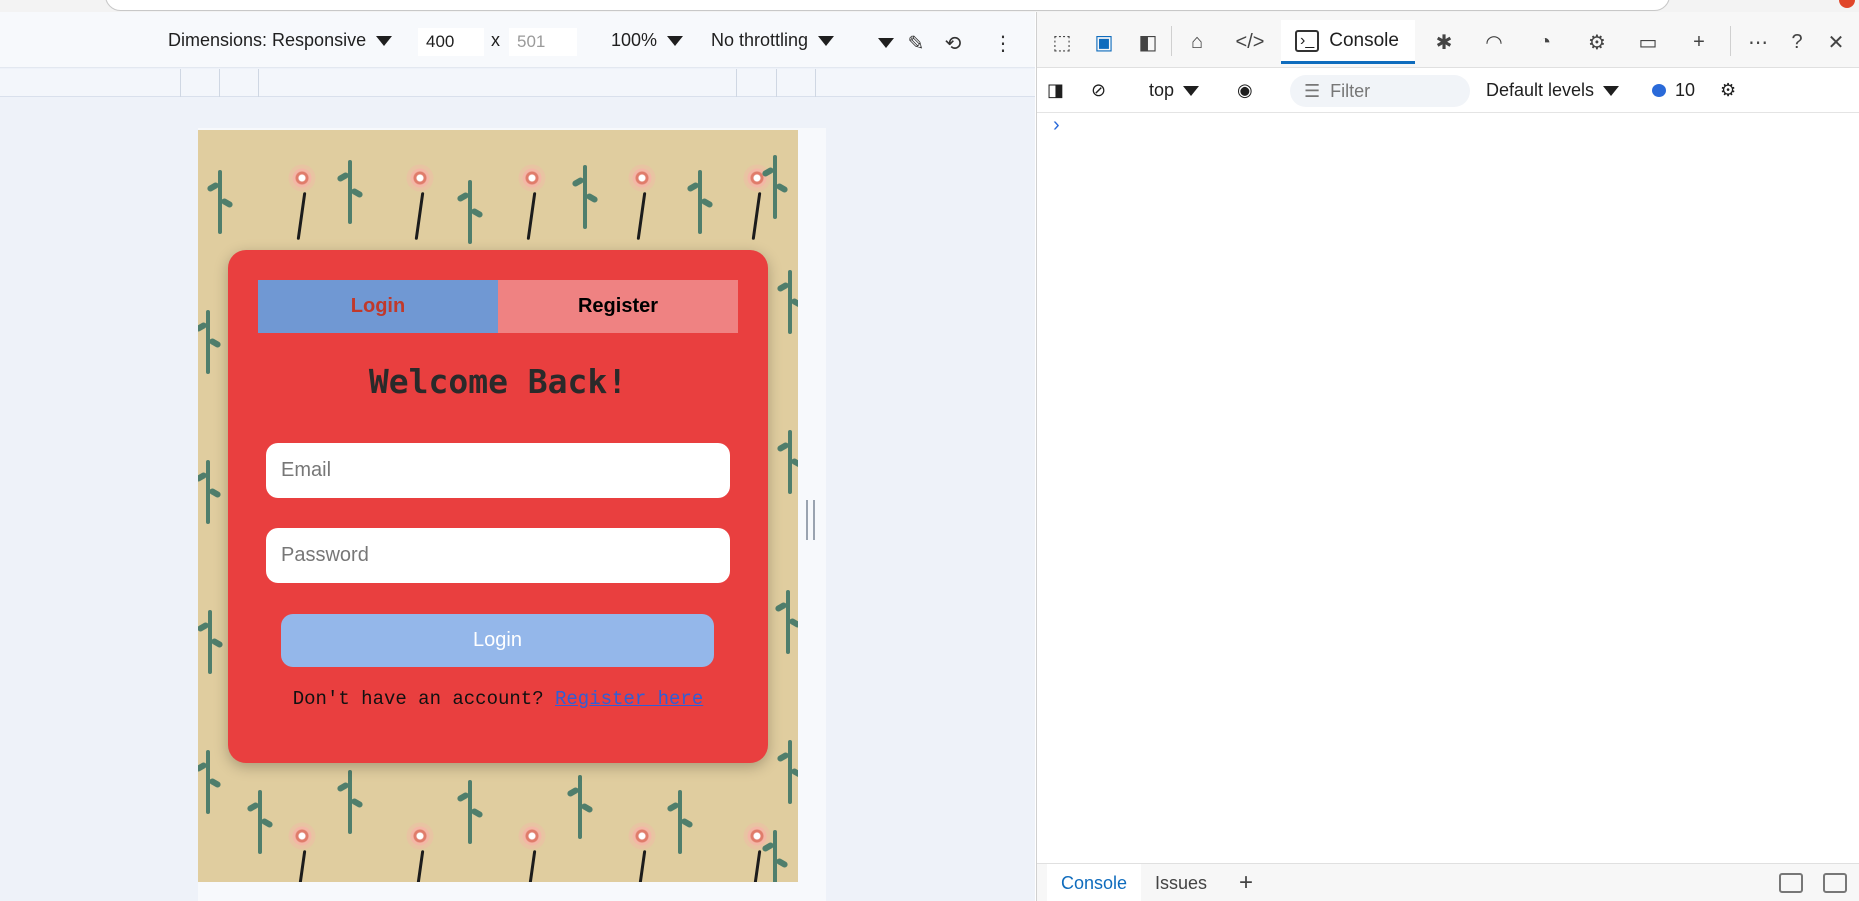 Image resolution: width=1859 pixels, height=901 pixels. I want to click on context-dropdown: top, so click(1174, 90).